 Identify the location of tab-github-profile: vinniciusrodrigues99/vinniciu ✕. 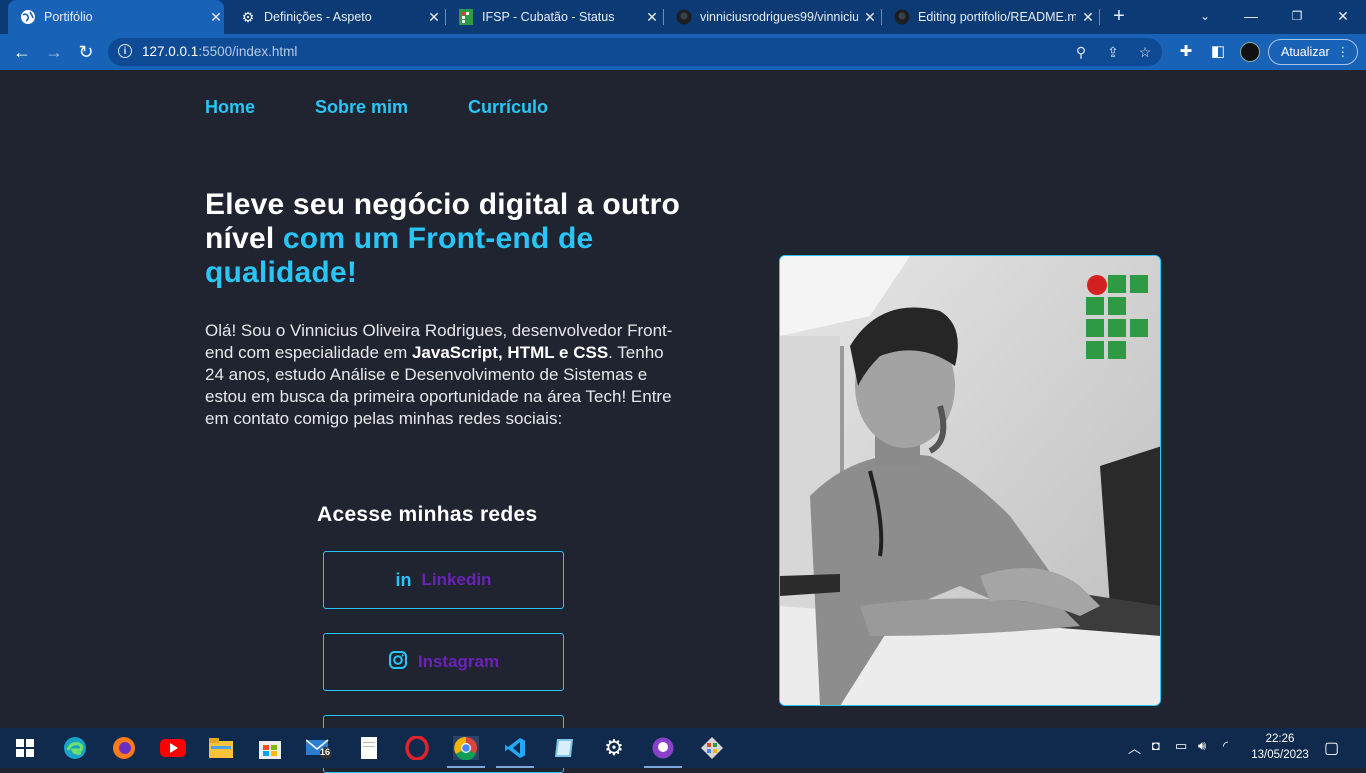
(773, 17).